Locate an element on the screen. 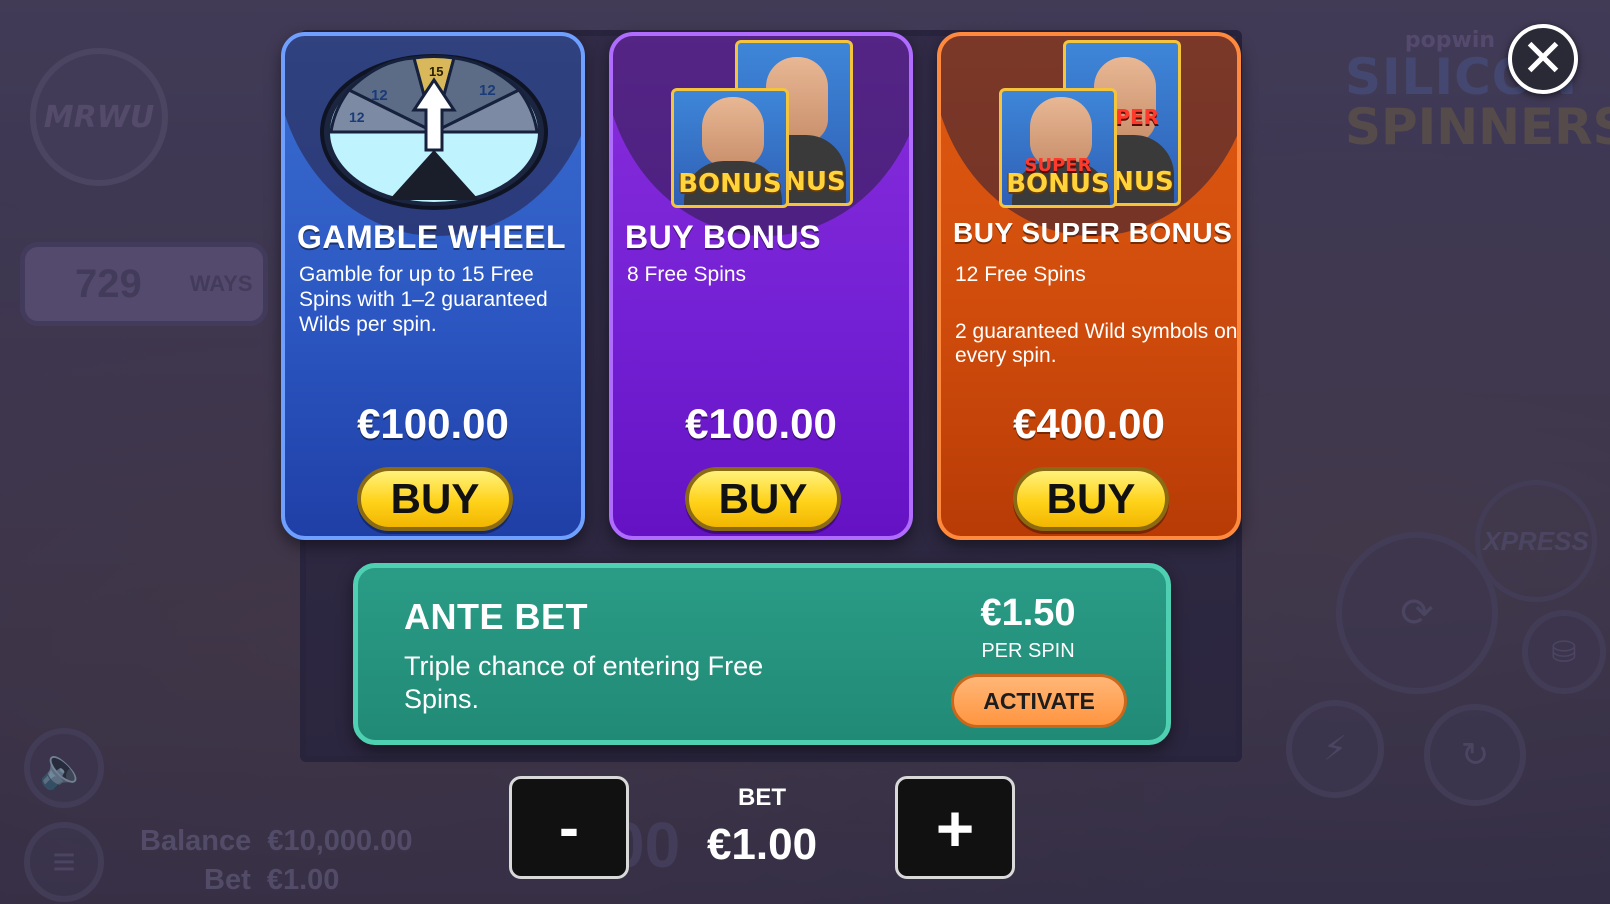  buy-bonus-buy-button: BUY is located at coordinates (763, 499).